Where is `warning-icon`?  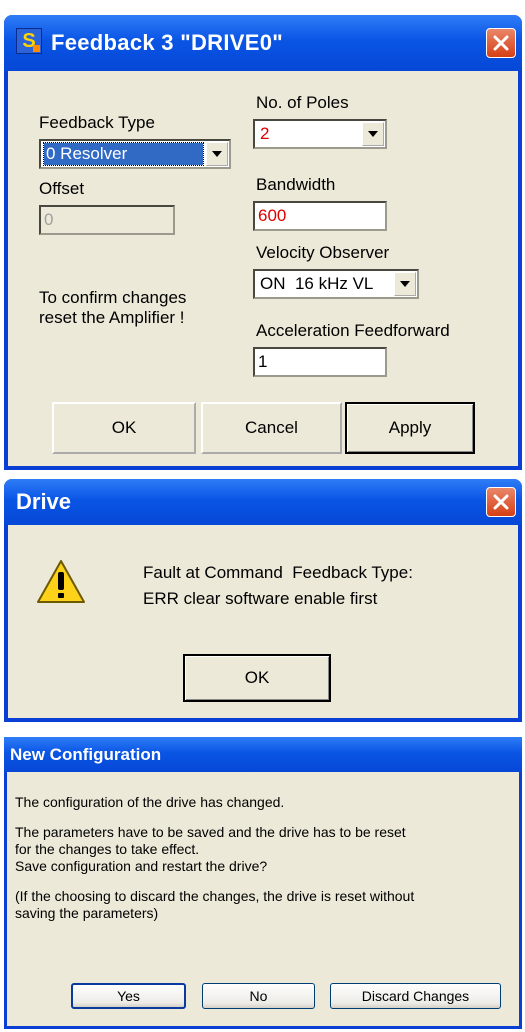 warning-icon is located at coordinates (61, 581).